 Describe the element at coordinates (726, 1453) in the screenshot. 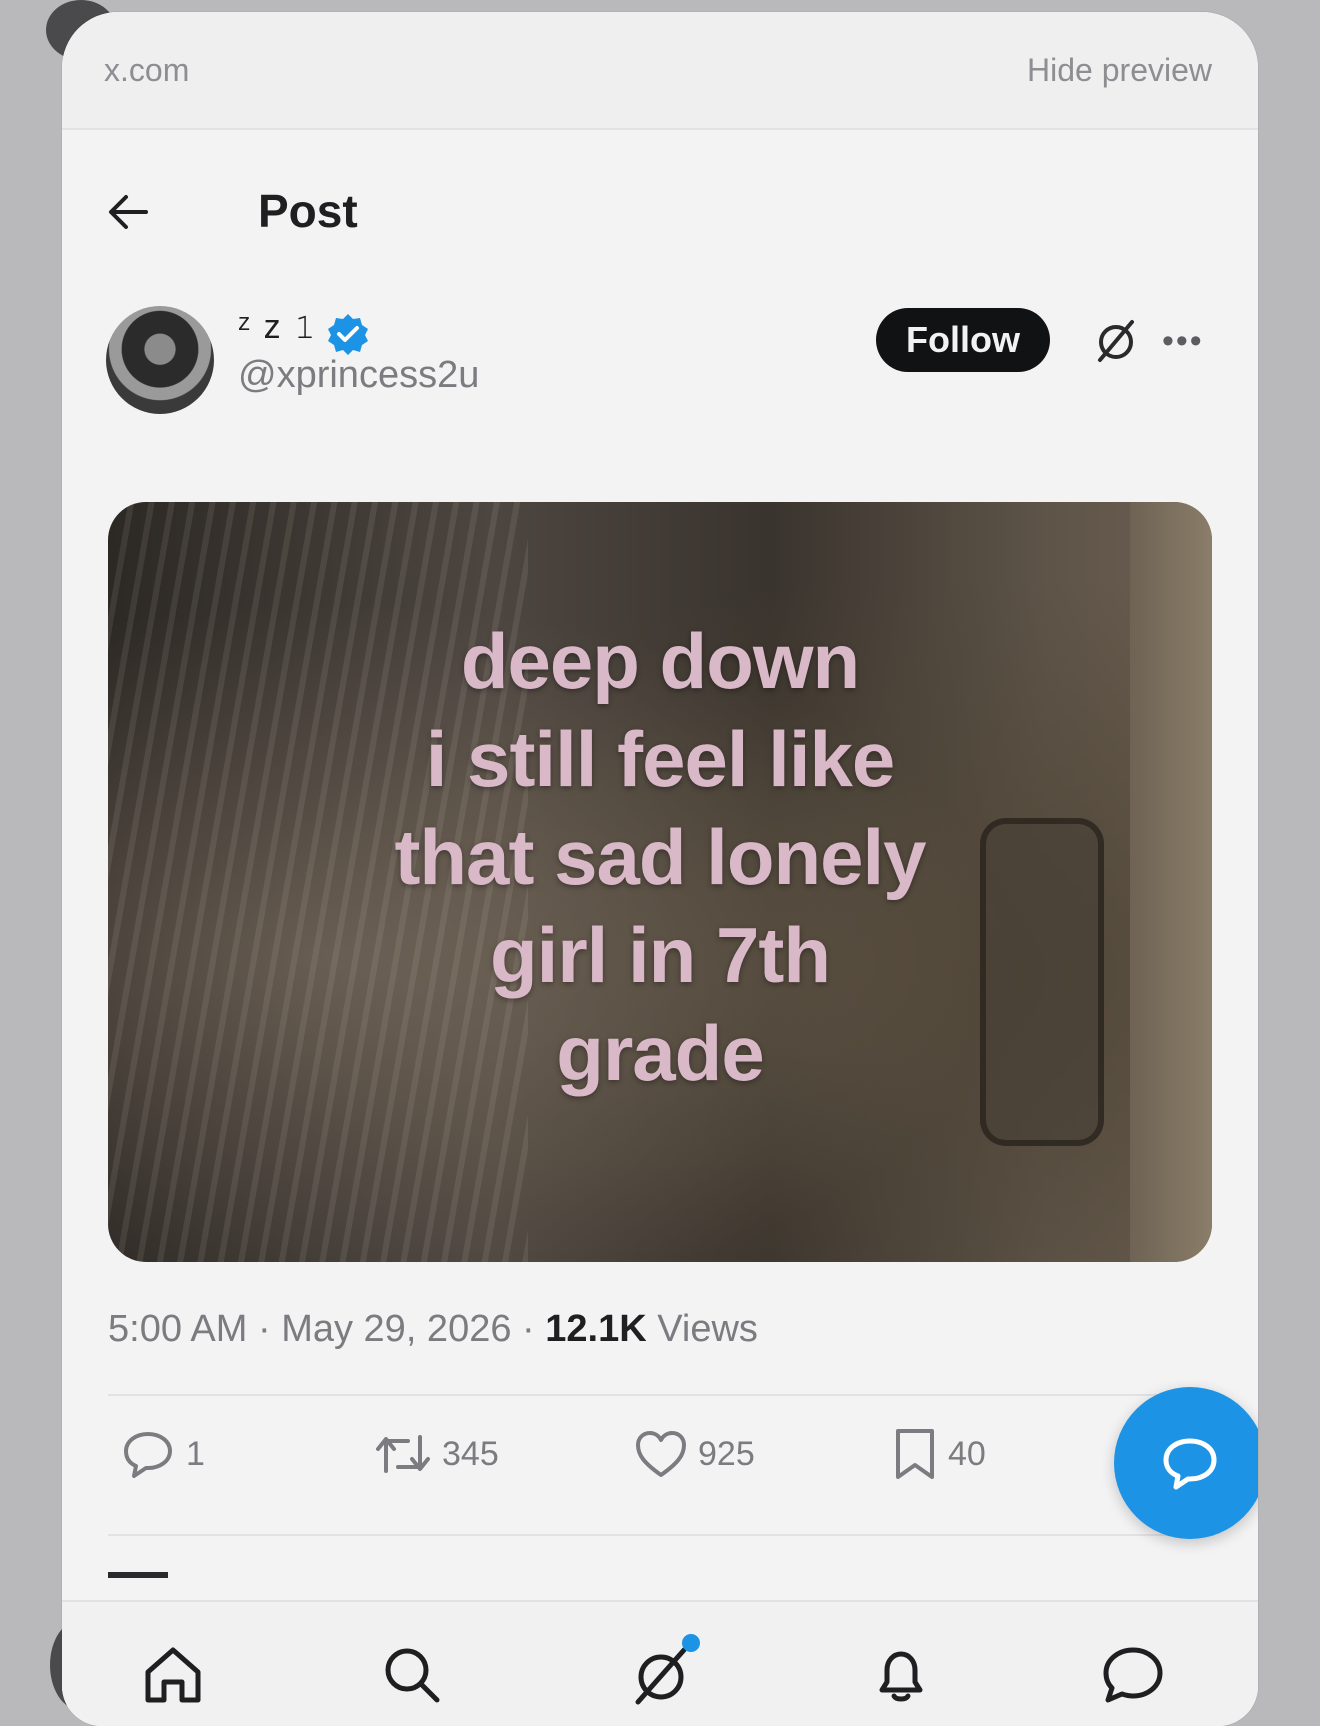

I see `like-count: 925` at that location.